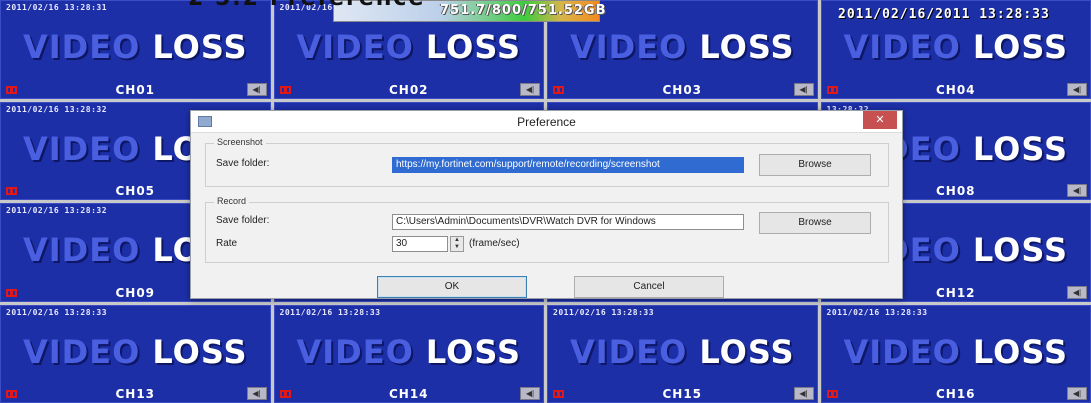 The width and height of the screenshot is (1091, 403). I want to click on channel-label: CH13, so click(135, 394).